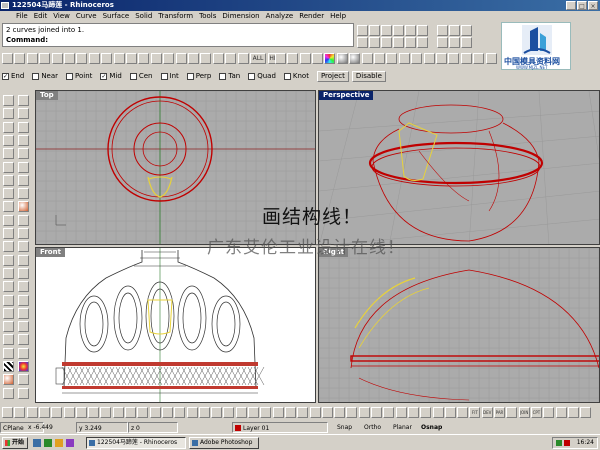 This screenshot has height=450, width=600. Describe the element at coordinates (7, 412) in the screenshot. I see `bottom-tool-0-icon` at that location.